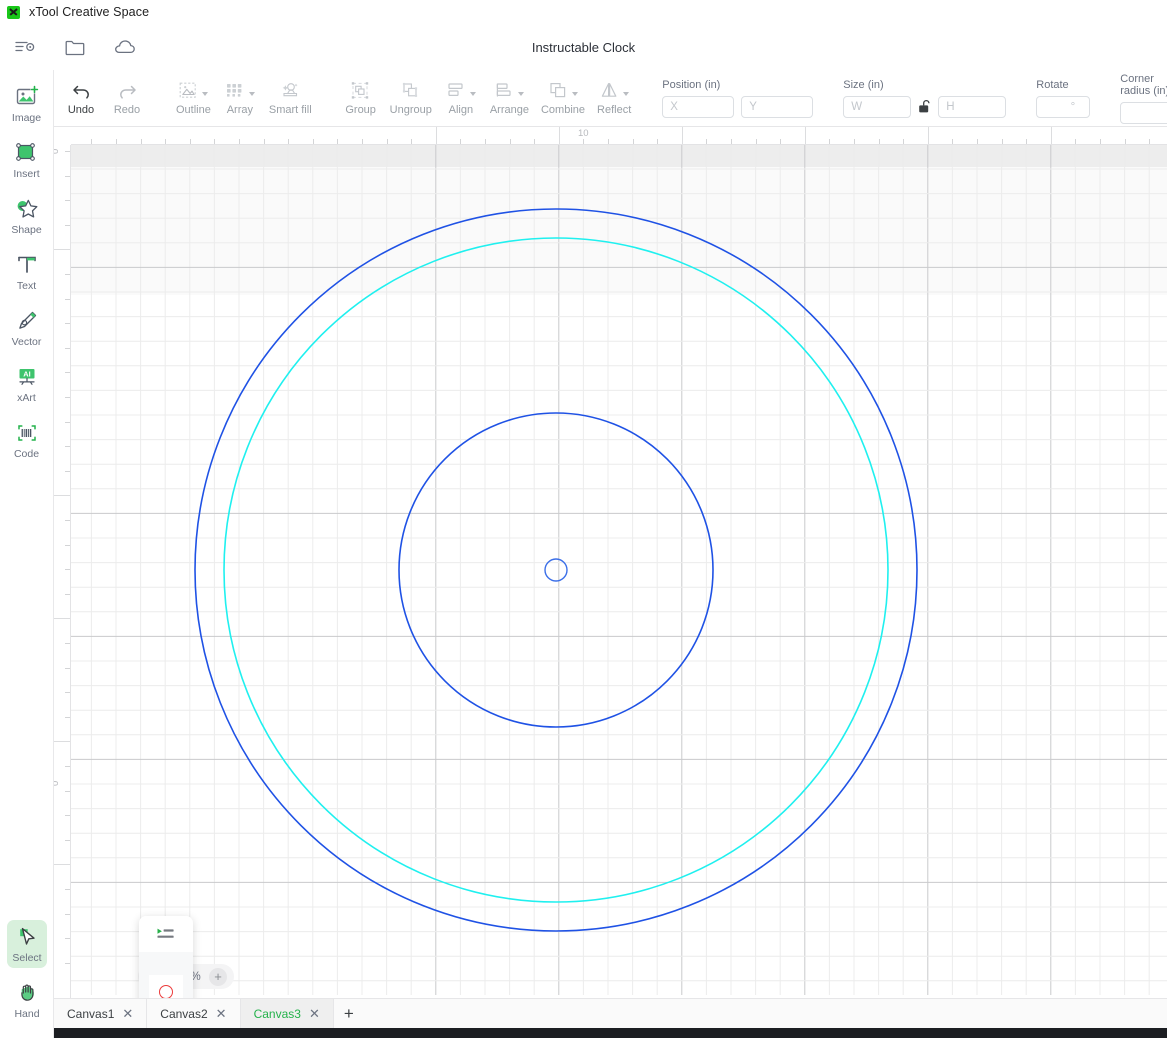 This screenshot has height=1042, width=1167. What do you see at coordinates (1143, 112) in the screenshot?
I see `corner-radius-input` at bounding box center [1143, 112].